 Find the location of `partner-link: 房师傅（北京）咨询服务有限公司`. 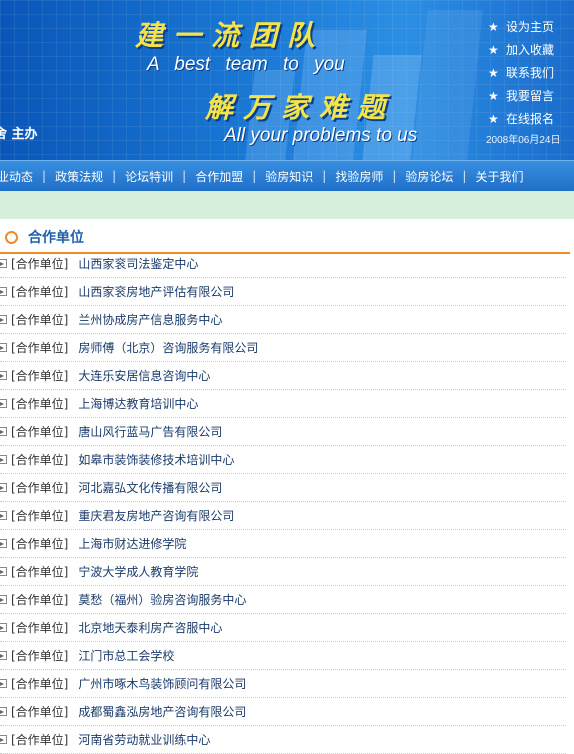

partner-link: 房师傅（北京）咨询服务有限公司 is located at coordinates (168, 347).